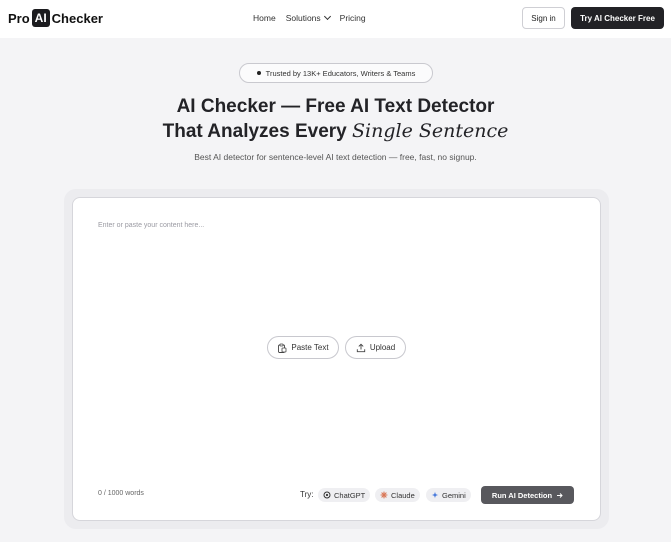  I want to click on title-line-2: That Analyzes Every Single Sentence, so click(335, 131).